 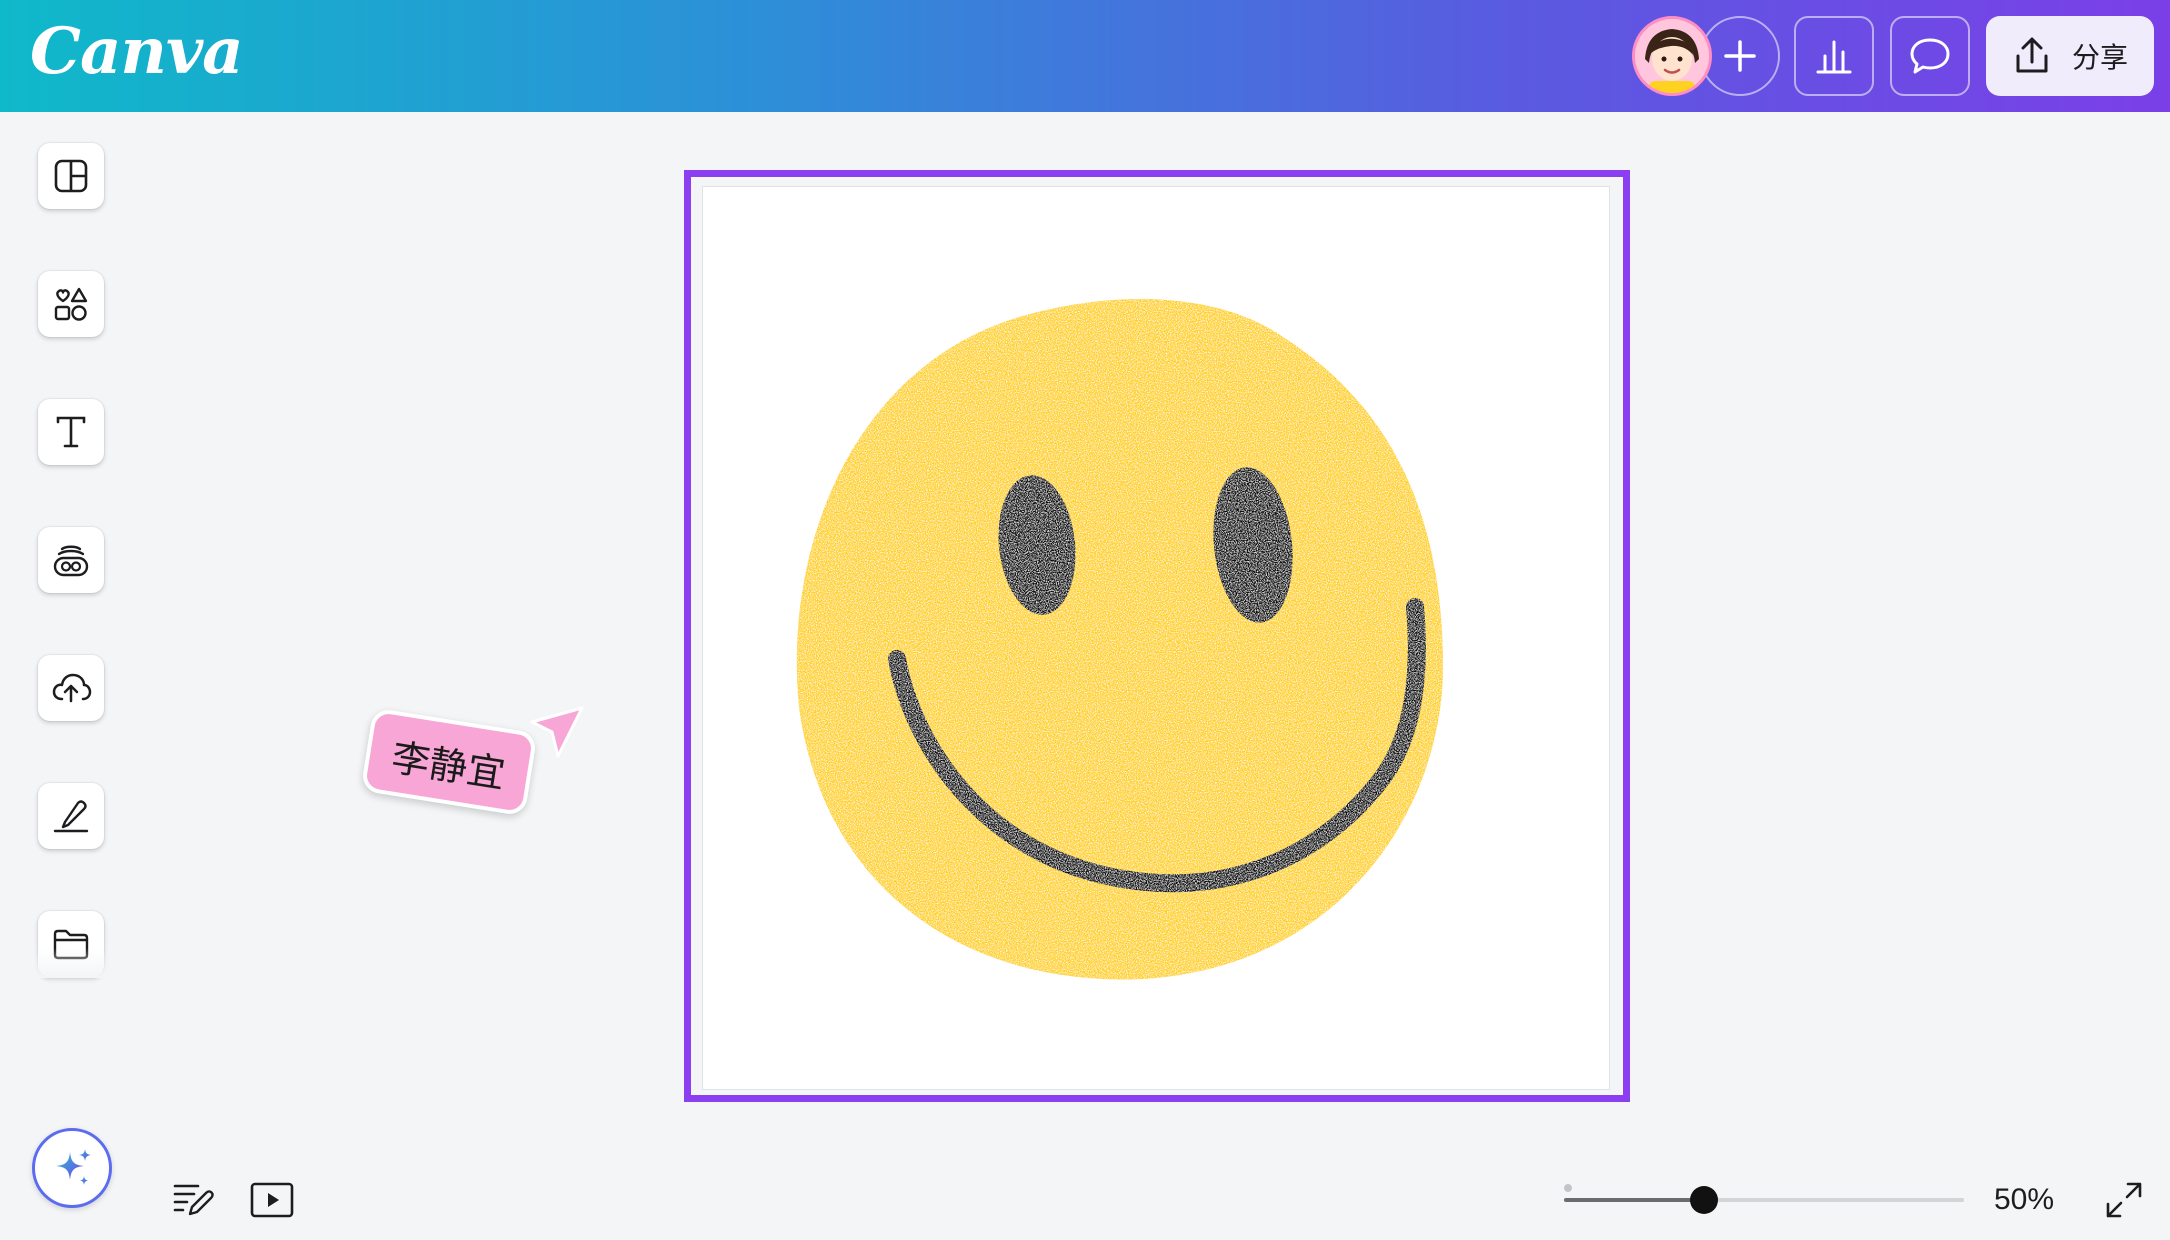 I want to click on comment-icon, so click(x=1930, y=56).